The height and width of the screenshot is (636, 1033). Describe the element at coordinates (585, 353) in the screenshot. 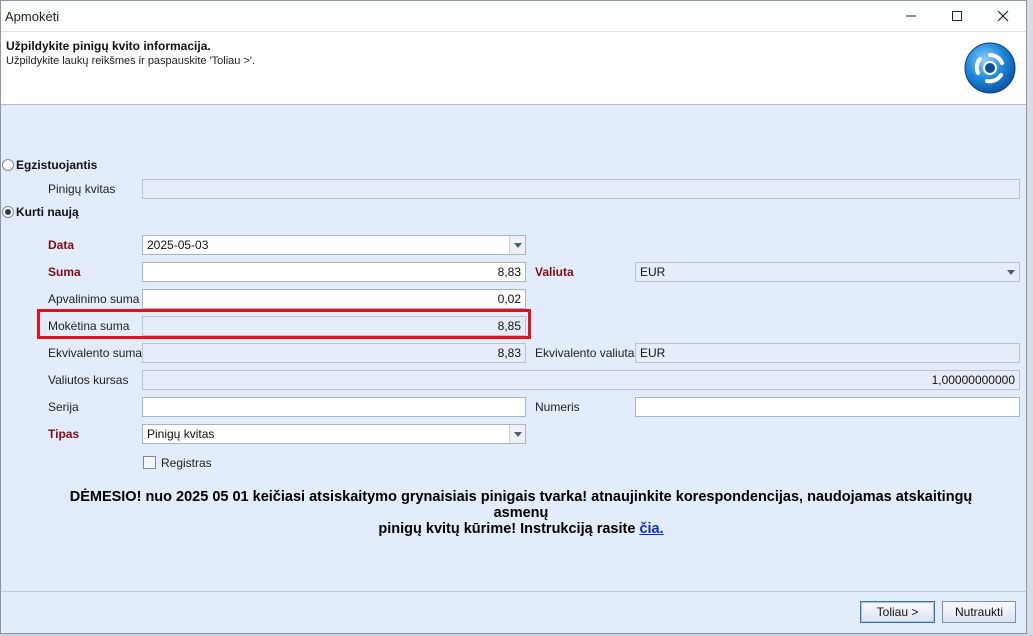

I see `ekvivalento-valiuta-label: Ekvivalento valiuta` at that location.